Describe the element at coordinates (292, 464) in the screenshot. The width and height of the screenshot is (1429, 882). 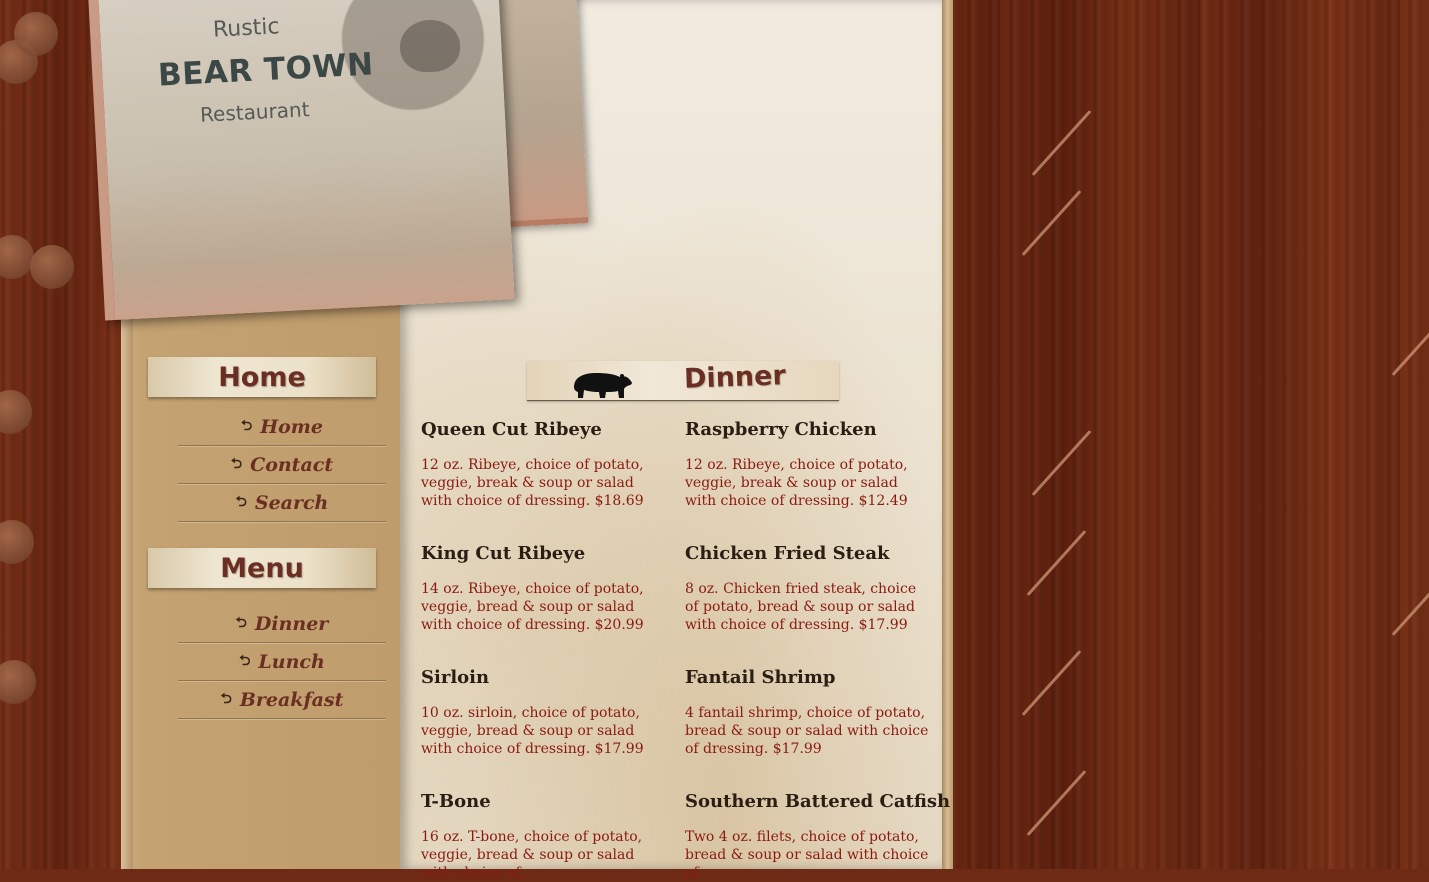
I see `nav-link-label: Contact` at that location.